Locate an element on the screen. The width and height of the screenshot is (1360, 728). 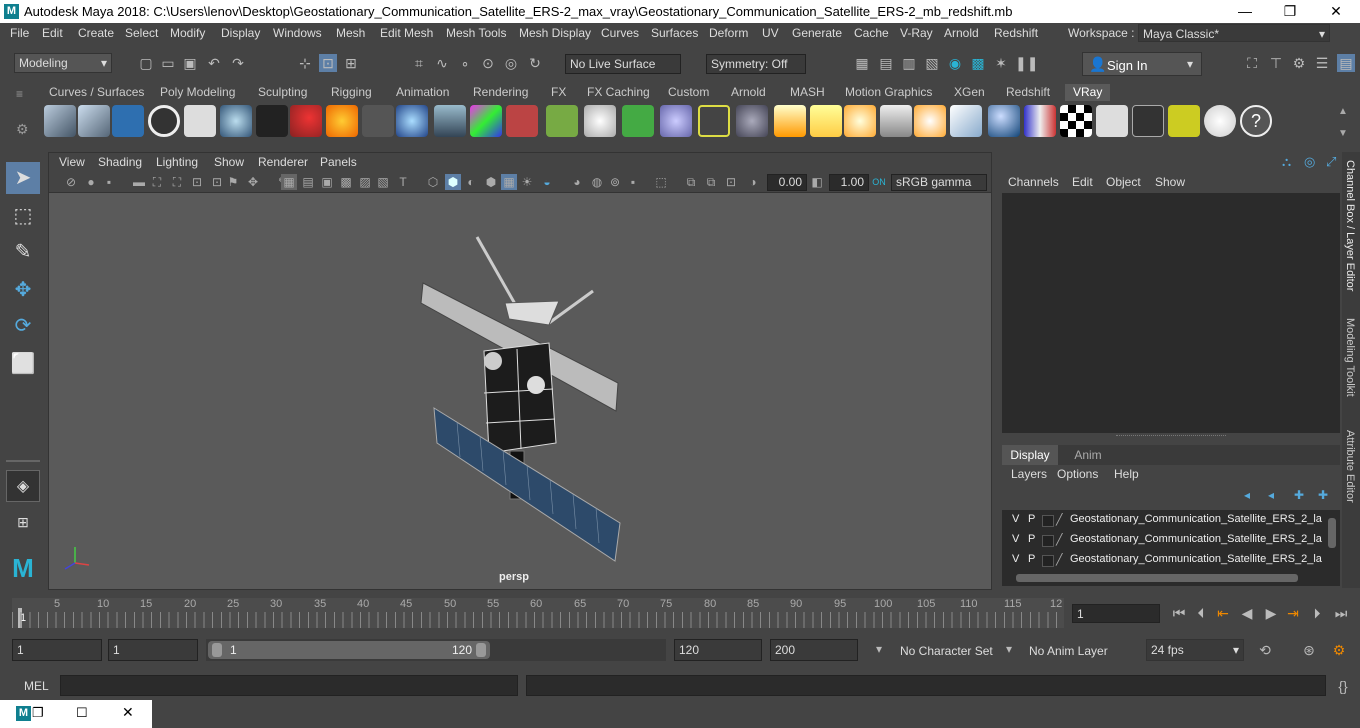
side-tab-attribute-editor: Attribute Editor is located at coordinates (1350, 466).